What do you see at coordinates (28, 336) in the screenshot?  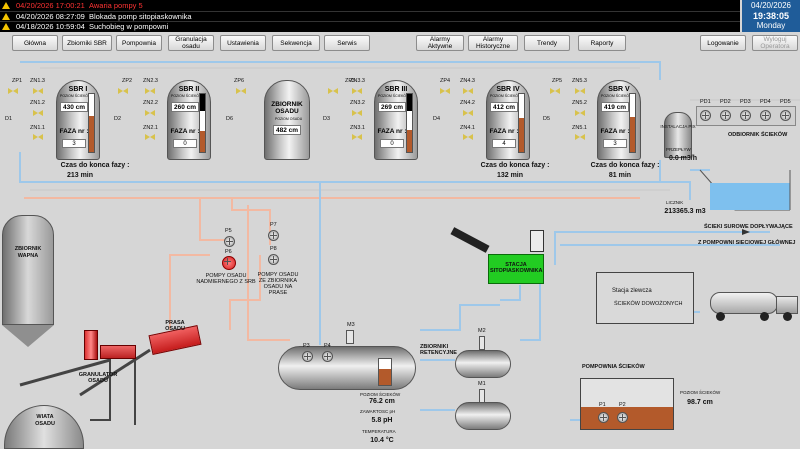 I see `silo-cone` at bounding box center [28, 336].